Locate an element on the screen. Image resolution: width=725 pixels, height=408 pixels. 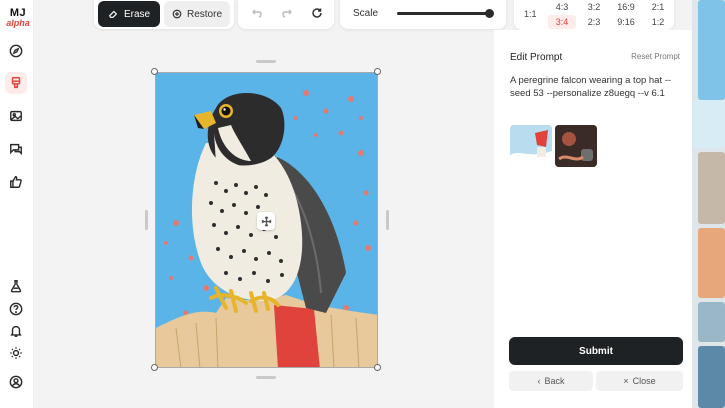
gallery-strip is located at coordinates (708, 204).